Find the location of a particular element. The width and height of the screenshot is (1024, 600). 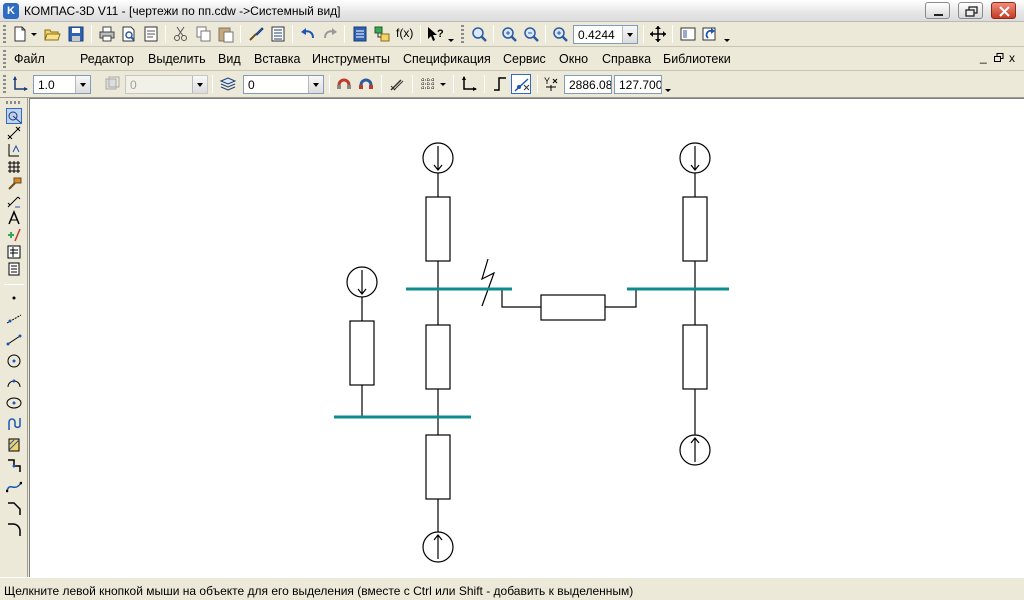

menu-select: Выделить is located at coordinates (177, 59).